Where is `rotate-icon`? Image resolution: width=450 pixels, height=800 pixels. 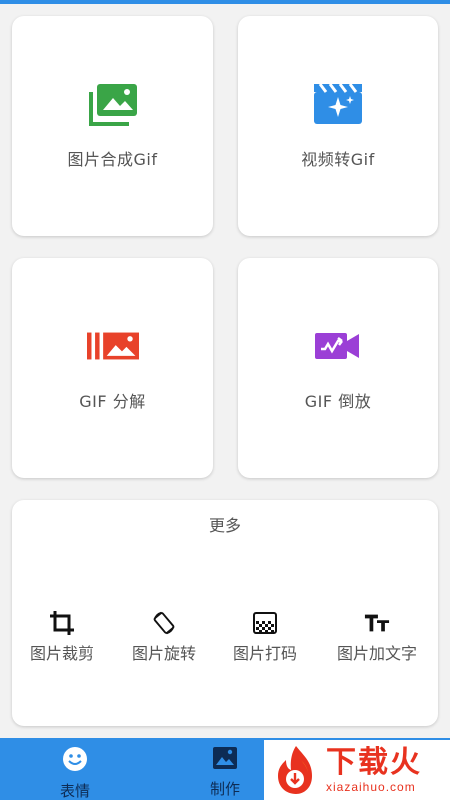 rotate-icon is located at coordinates (164, 623).